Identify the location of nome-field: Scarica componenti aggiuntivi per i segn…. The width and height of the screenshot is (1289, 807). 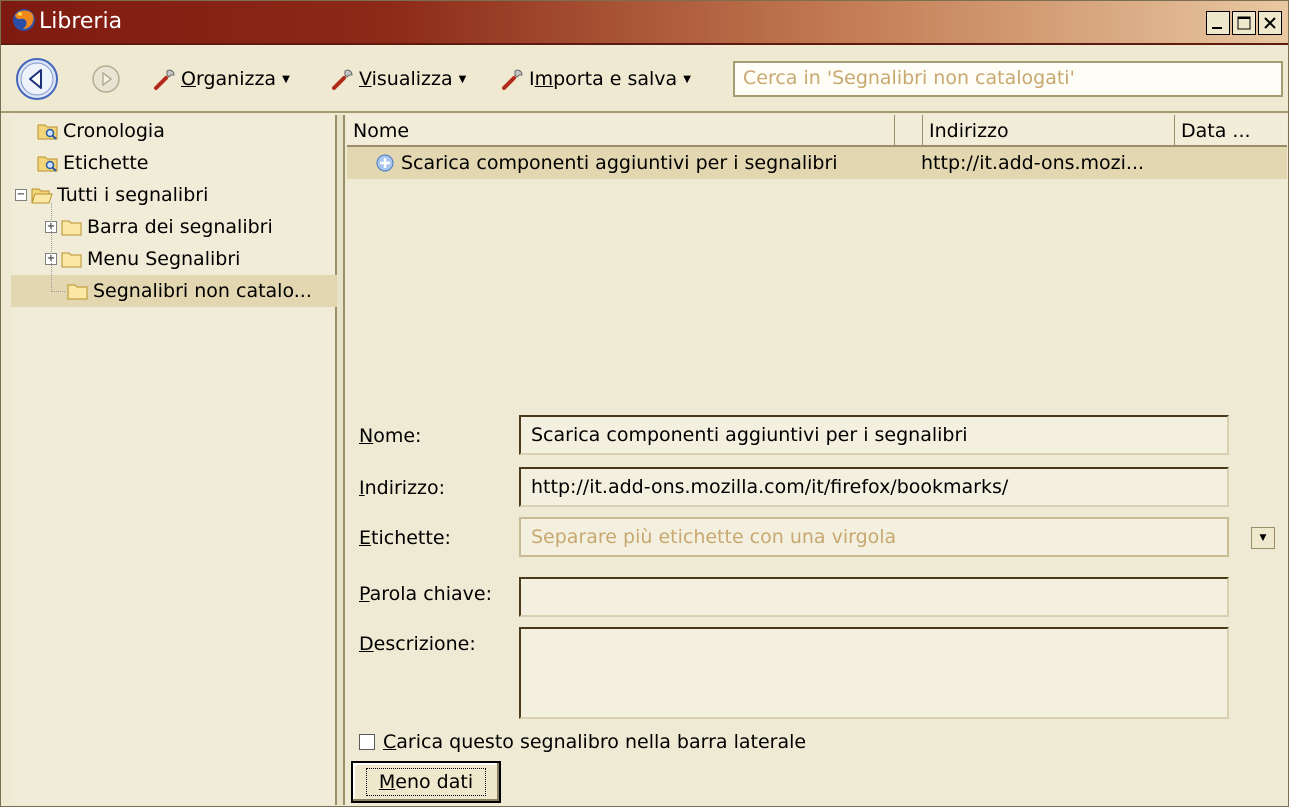
(874, 435).